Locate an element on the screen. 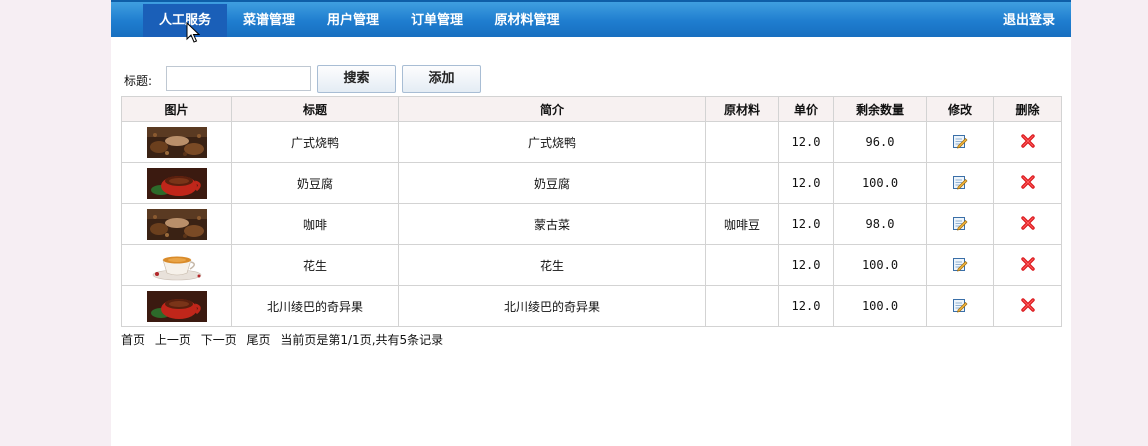 The height and width of the screenshot is (446, 1148). nav-item-menu-management: 菜谱管理 is located at coordinates (269, 20).